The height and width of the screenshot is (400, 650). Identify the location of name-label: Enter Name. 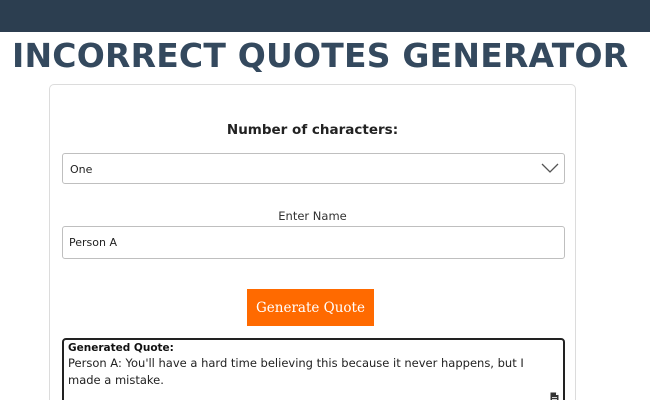
(312, 216).